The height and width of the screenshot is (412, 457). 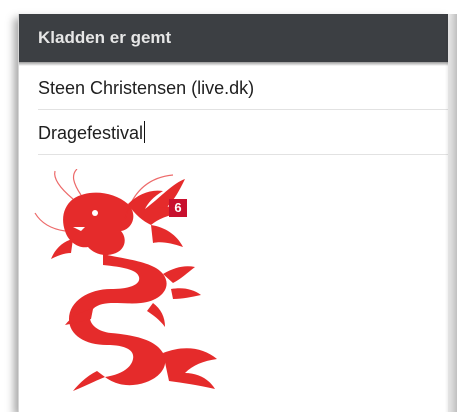 I want to click on recipient-field: Steen Christensen (live.dk), so click(x=243, y=88).